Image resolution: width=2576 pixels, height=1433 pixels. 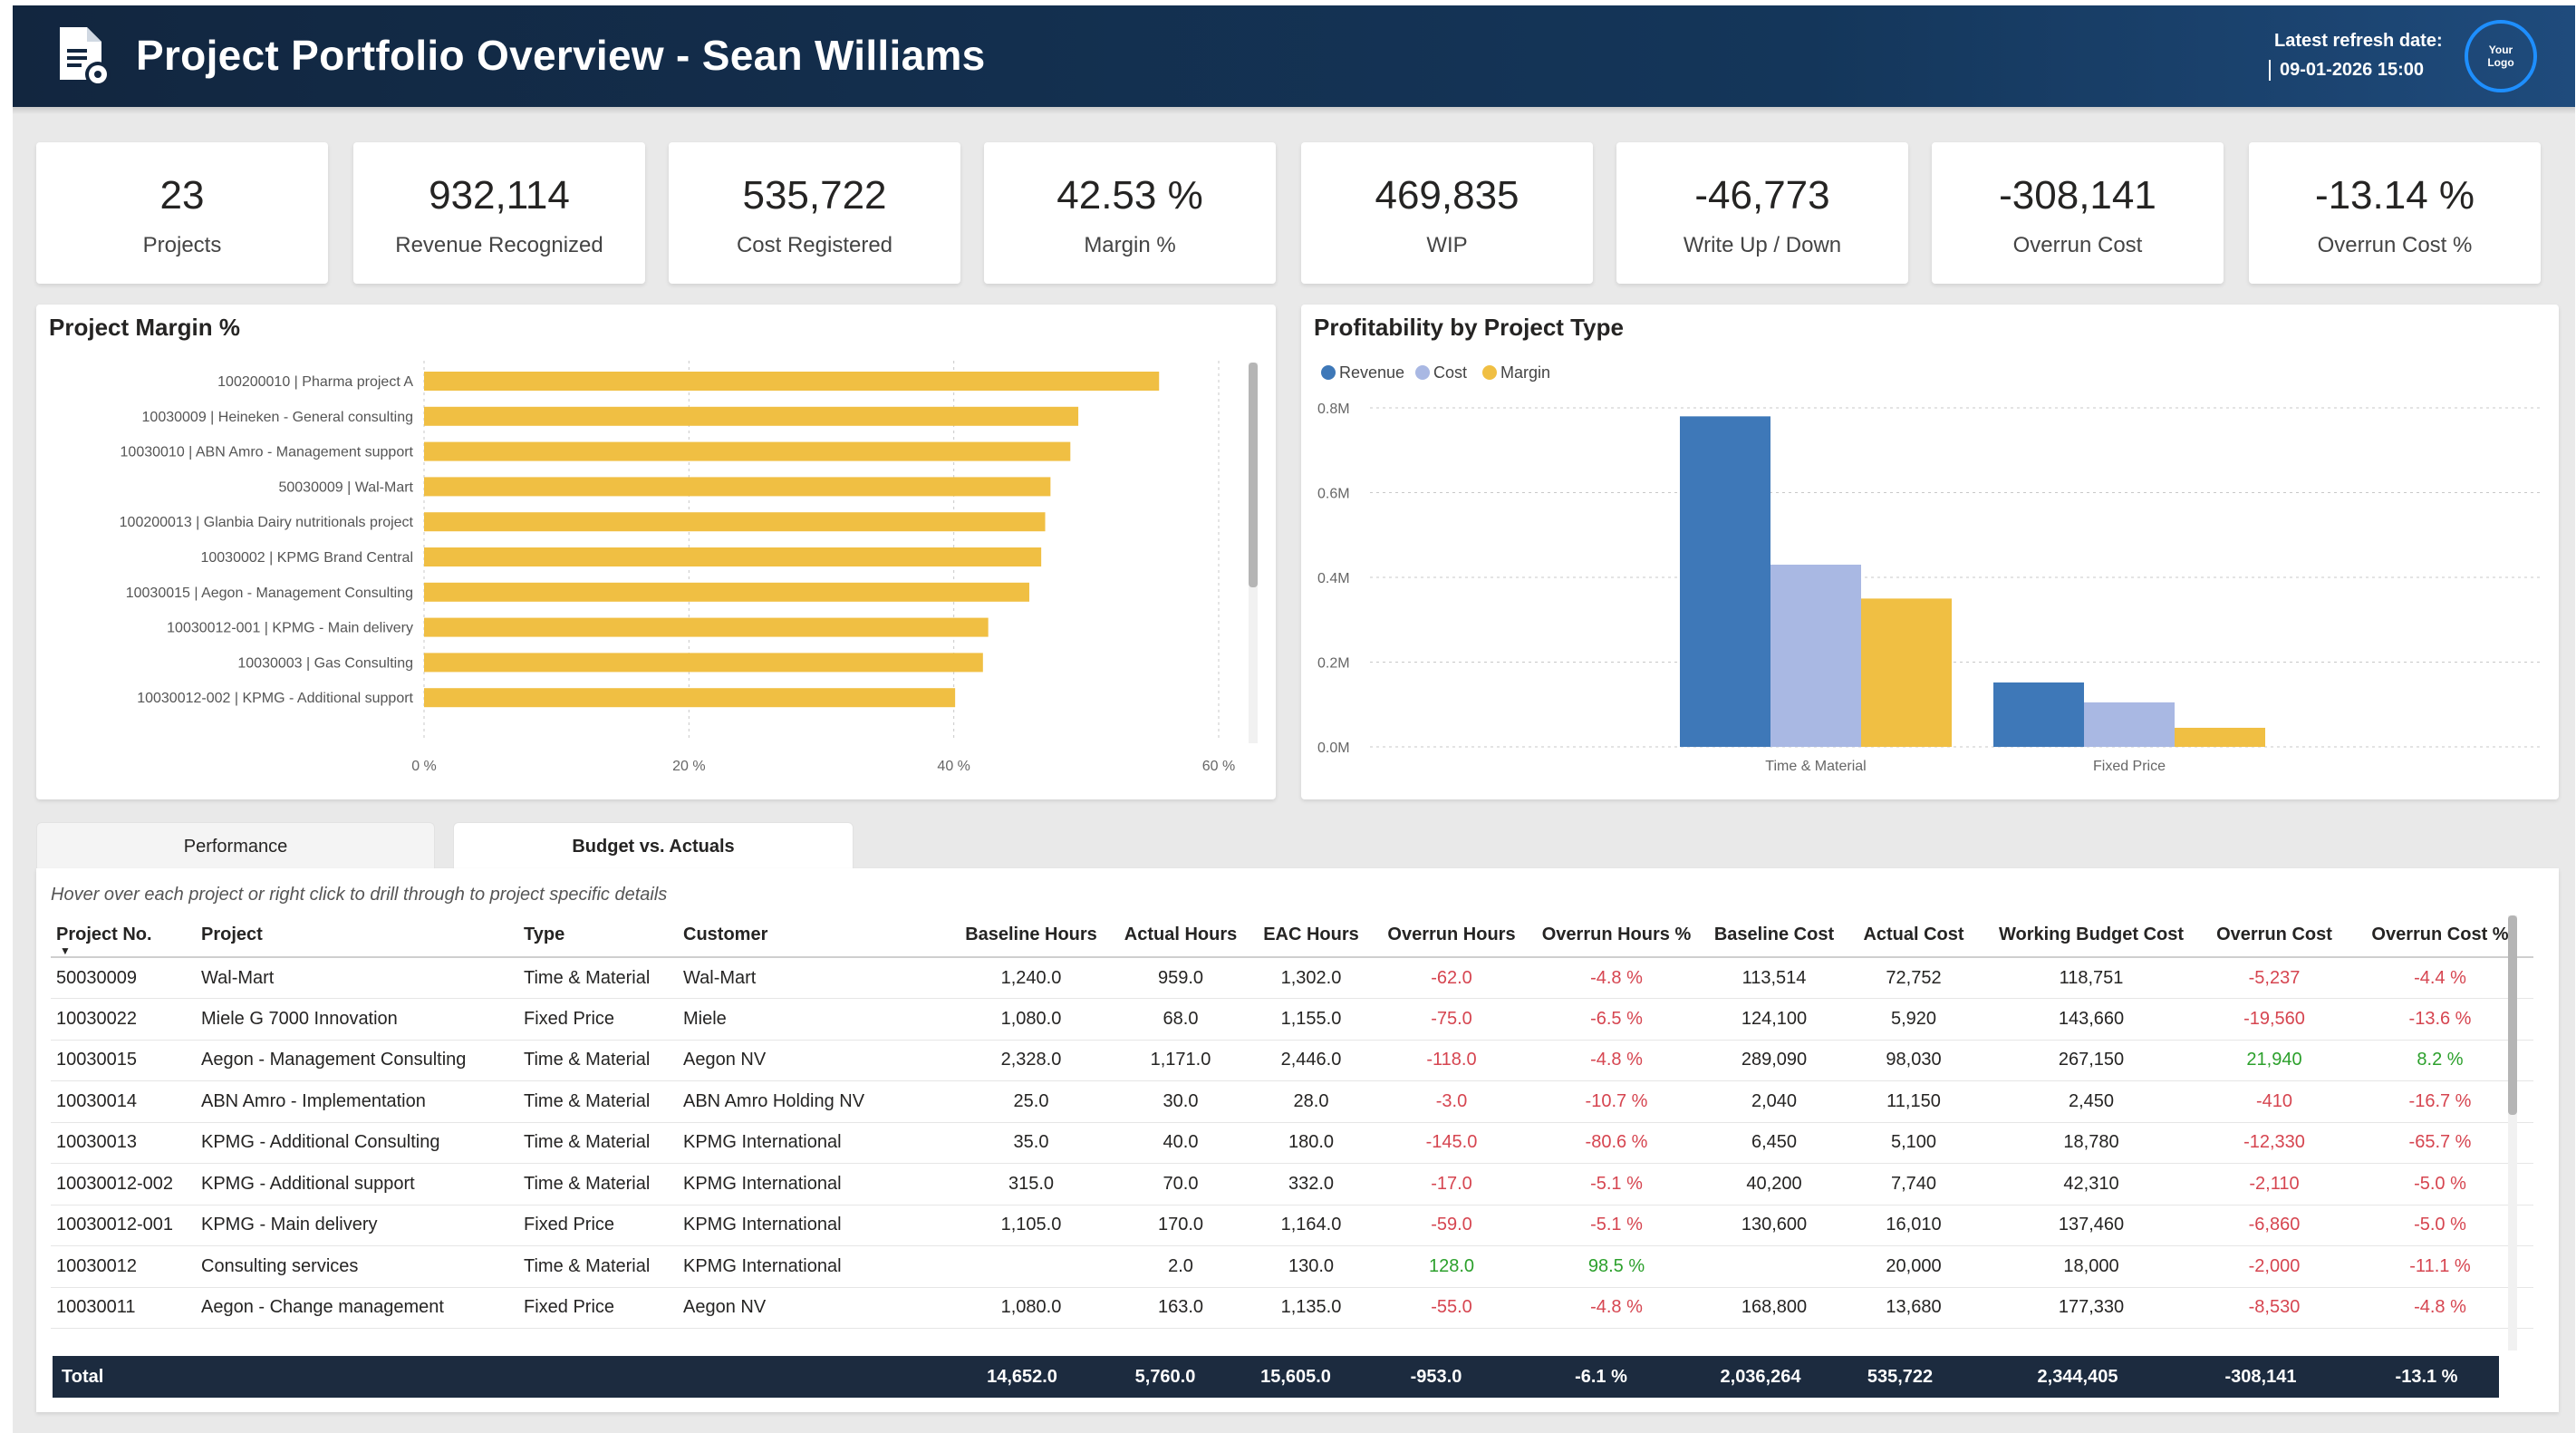 What do you see at coordinates (688, 767) in the screenshot?
I see `x-tick-label: 20 %` at bounding box center [688, 767].